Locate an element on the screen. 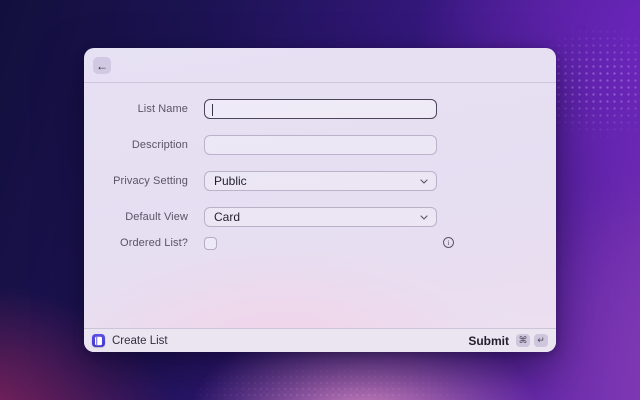 This screenshot has height=400, width=640. form-row-description: Description is located at coordinates (320, 145).